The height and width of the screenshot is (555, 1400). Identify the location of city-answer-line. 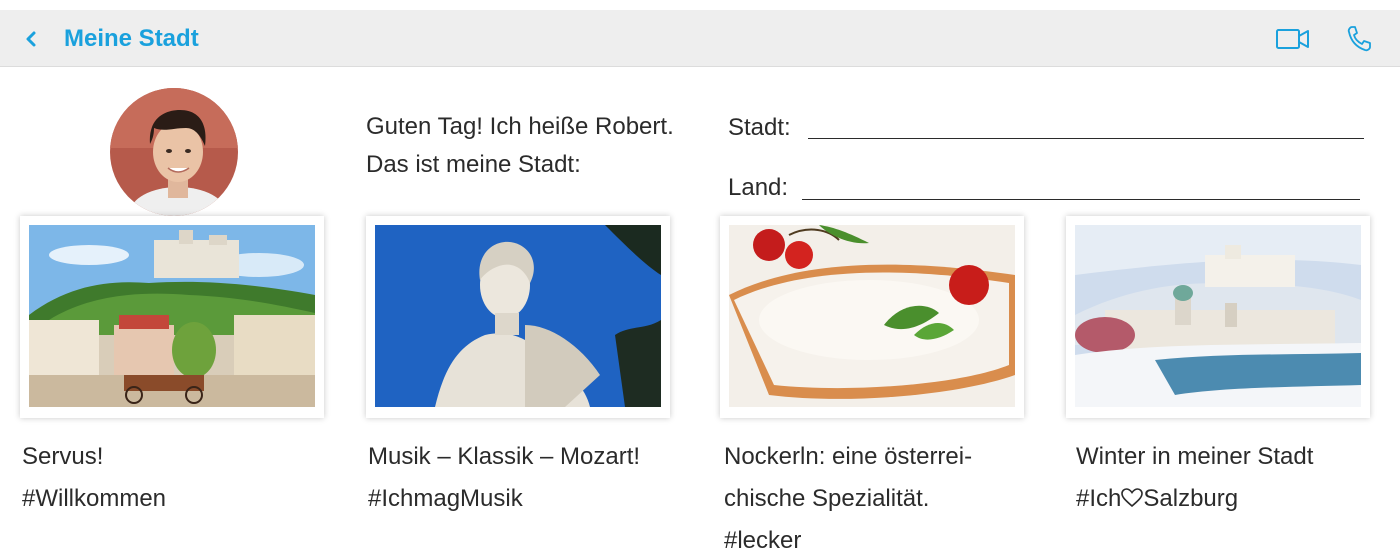
(1086, 138).